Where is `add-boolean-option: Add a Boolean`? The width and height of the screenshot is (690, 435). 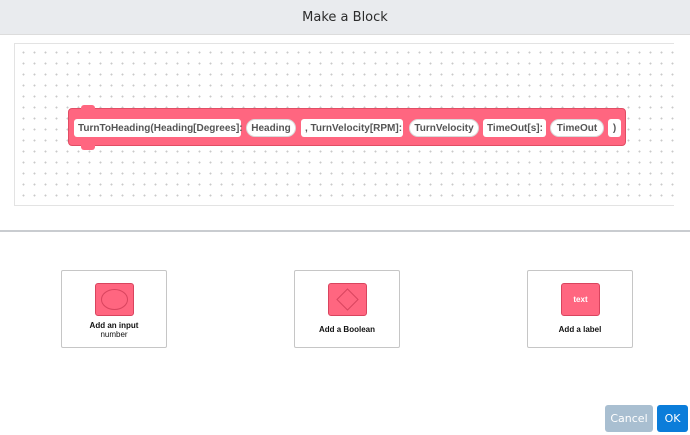
add-boolean-option: Add a Boolean is located at coordinates (347, 309).